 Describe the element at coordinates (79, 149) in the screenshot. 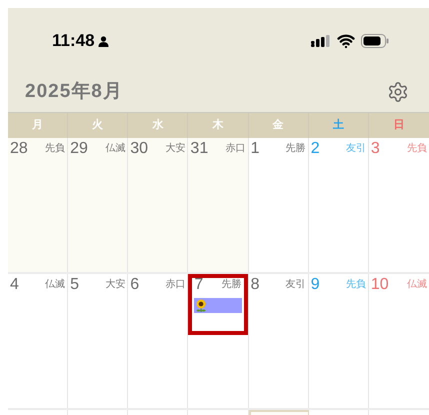

I see `date-number: 29` at that location.